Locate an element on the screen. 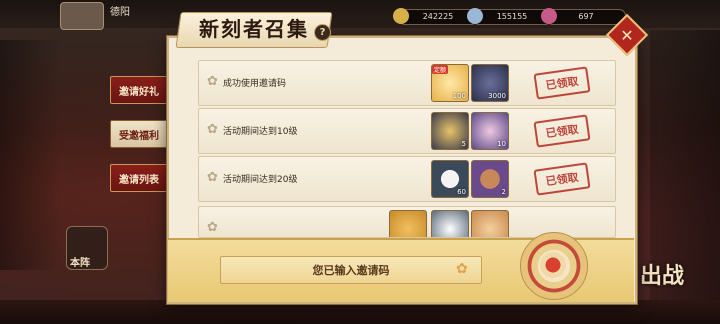 The height and width of the screenshot is (324, 720). item-quantity: 60 is located at coordinates (461, 192).